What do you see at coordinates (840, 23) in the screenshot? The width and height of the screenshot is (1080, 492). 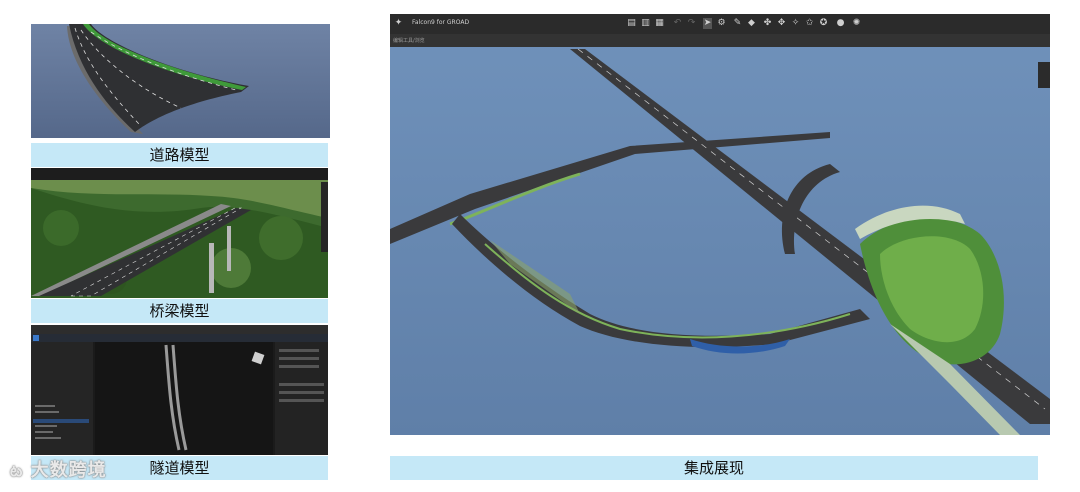 I see `light-icon: ●` at bounding box center [840, 23].